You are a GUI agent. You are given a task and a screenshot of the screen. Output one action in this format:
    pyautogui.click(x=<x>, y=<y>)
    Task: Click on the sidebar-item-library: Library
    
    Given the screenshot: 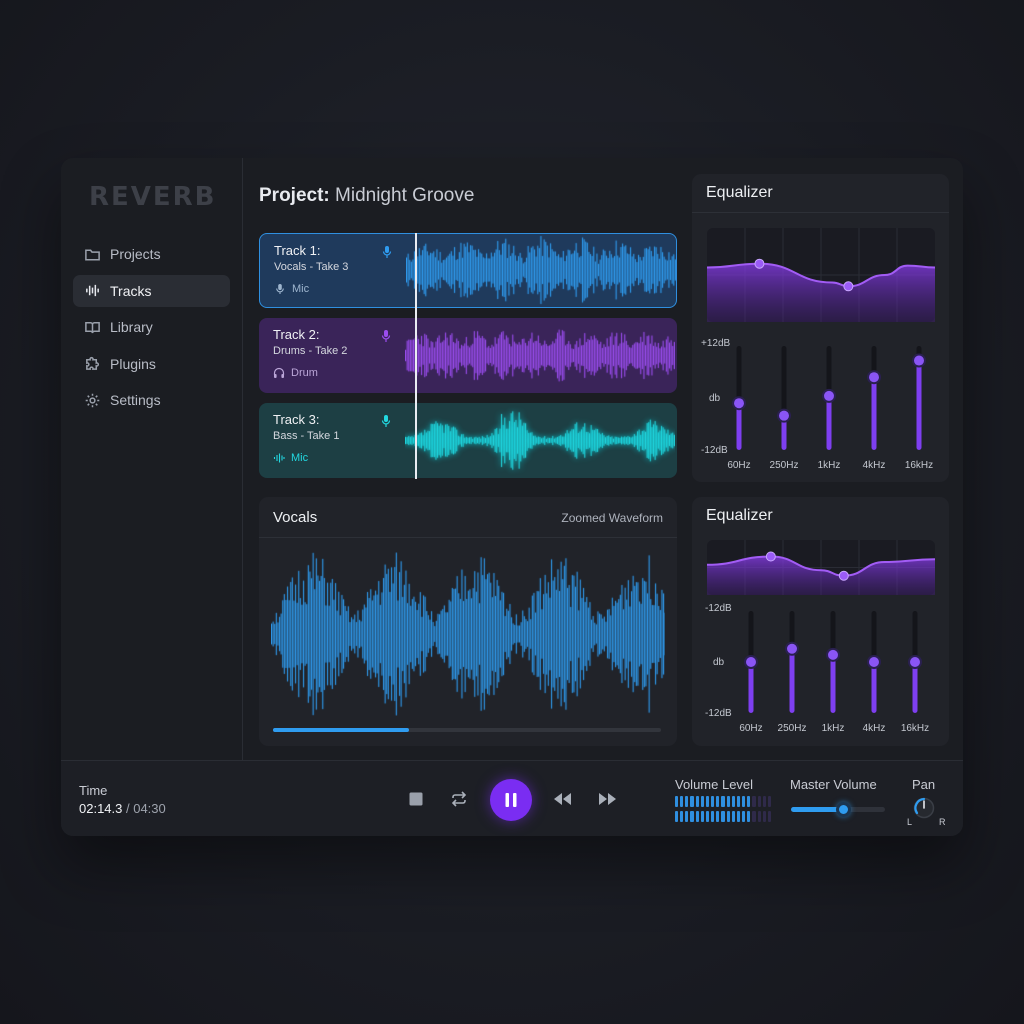 What is the action you would take?
    pyautogui.click(x=151, y=327)
    